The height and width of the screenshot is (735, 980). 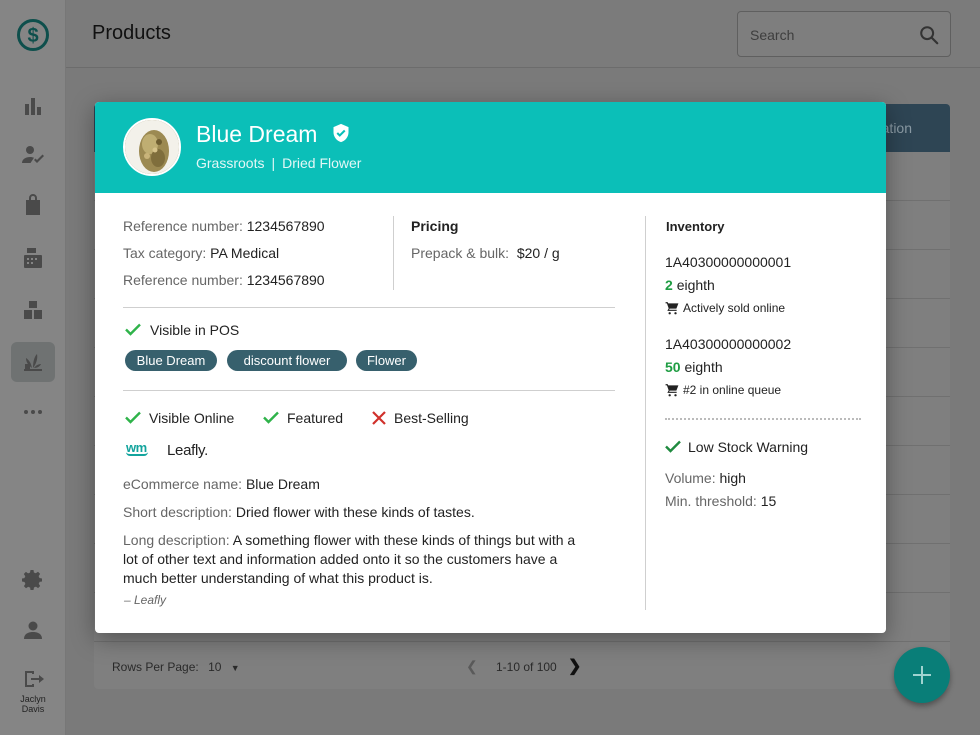 I want to click on detail-row: Tax category: PA Medical, so click(x=201, y=253).